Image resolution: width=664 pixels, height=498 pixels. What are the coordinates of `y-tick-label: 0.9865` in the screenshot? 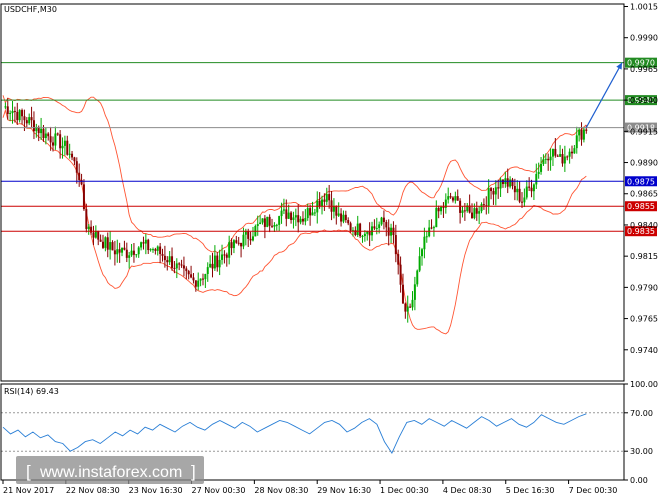 It's located at (644, 194).